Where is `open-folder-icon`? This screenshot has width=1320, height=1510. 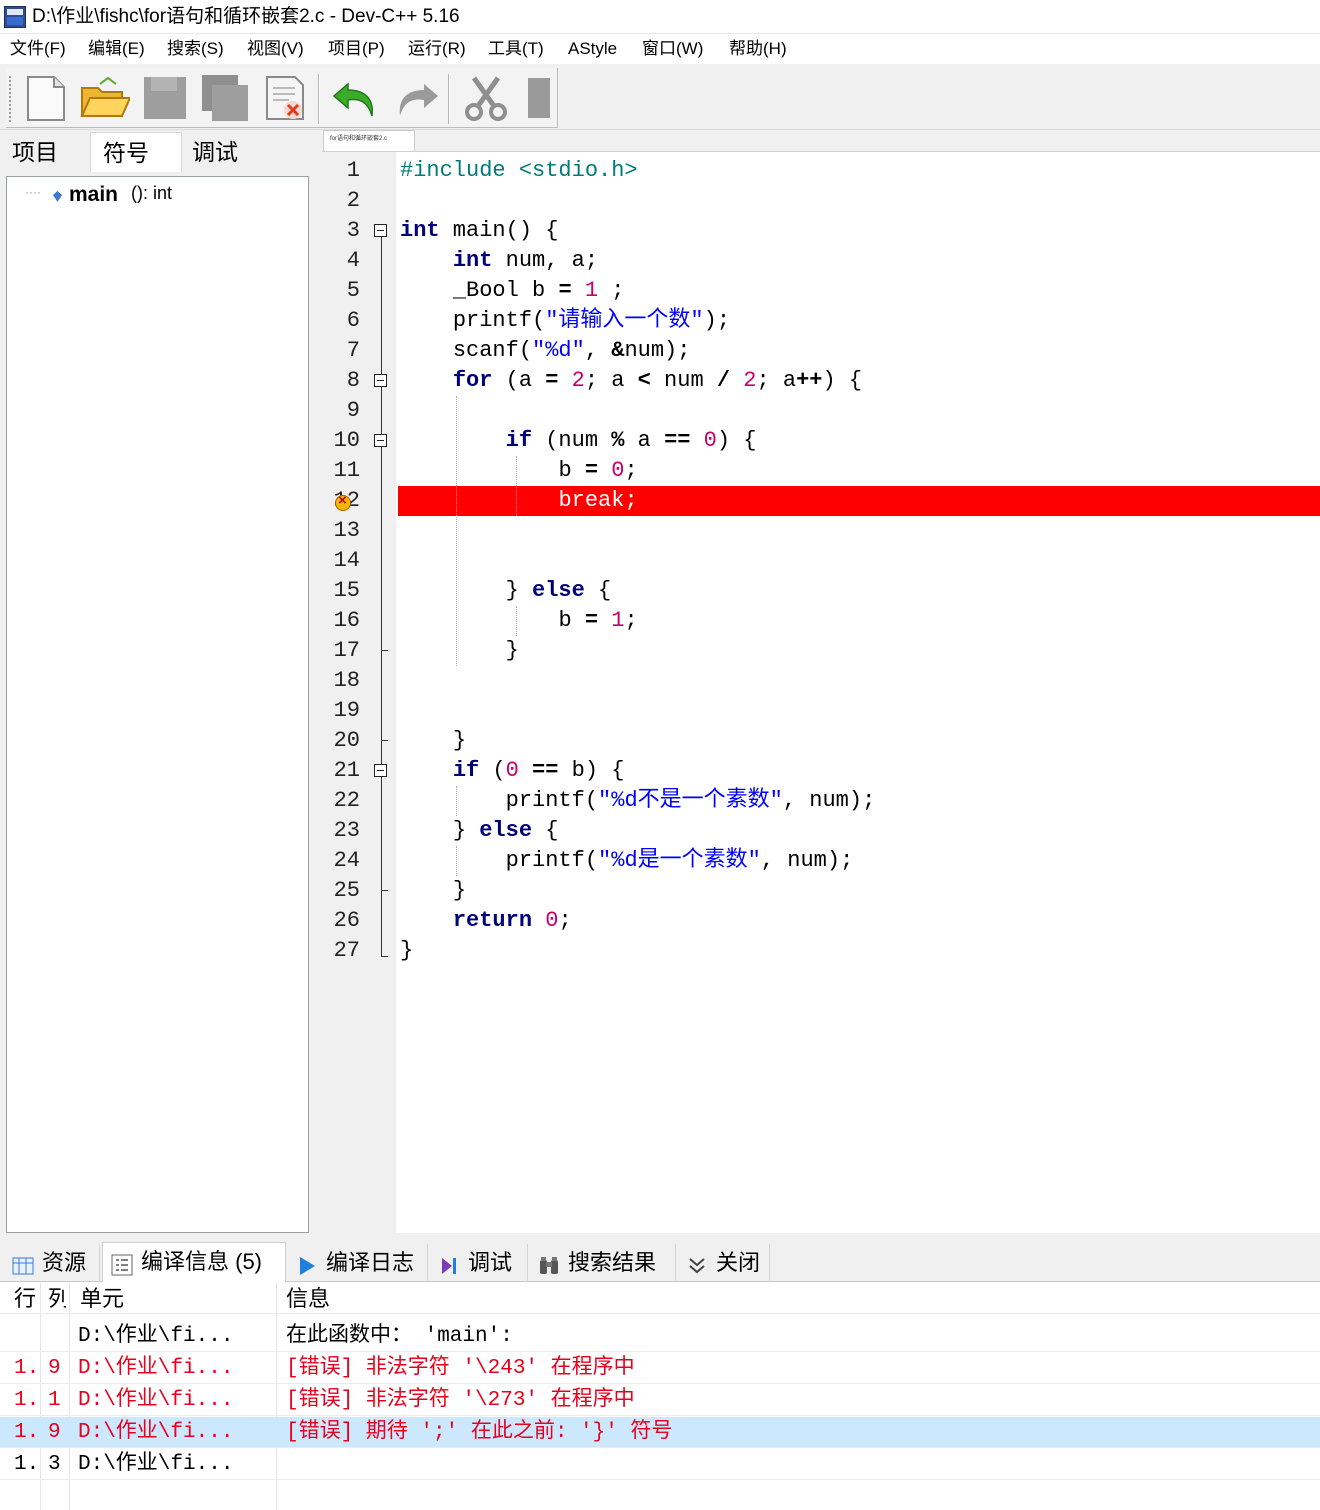
open-folder-icon is located at coordinates (105, 98).